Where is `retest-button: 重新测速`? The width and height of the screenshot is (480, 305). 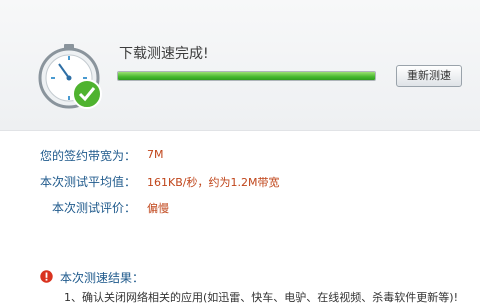 retest-button: 重新测速 is located at coordinates (429, 76).